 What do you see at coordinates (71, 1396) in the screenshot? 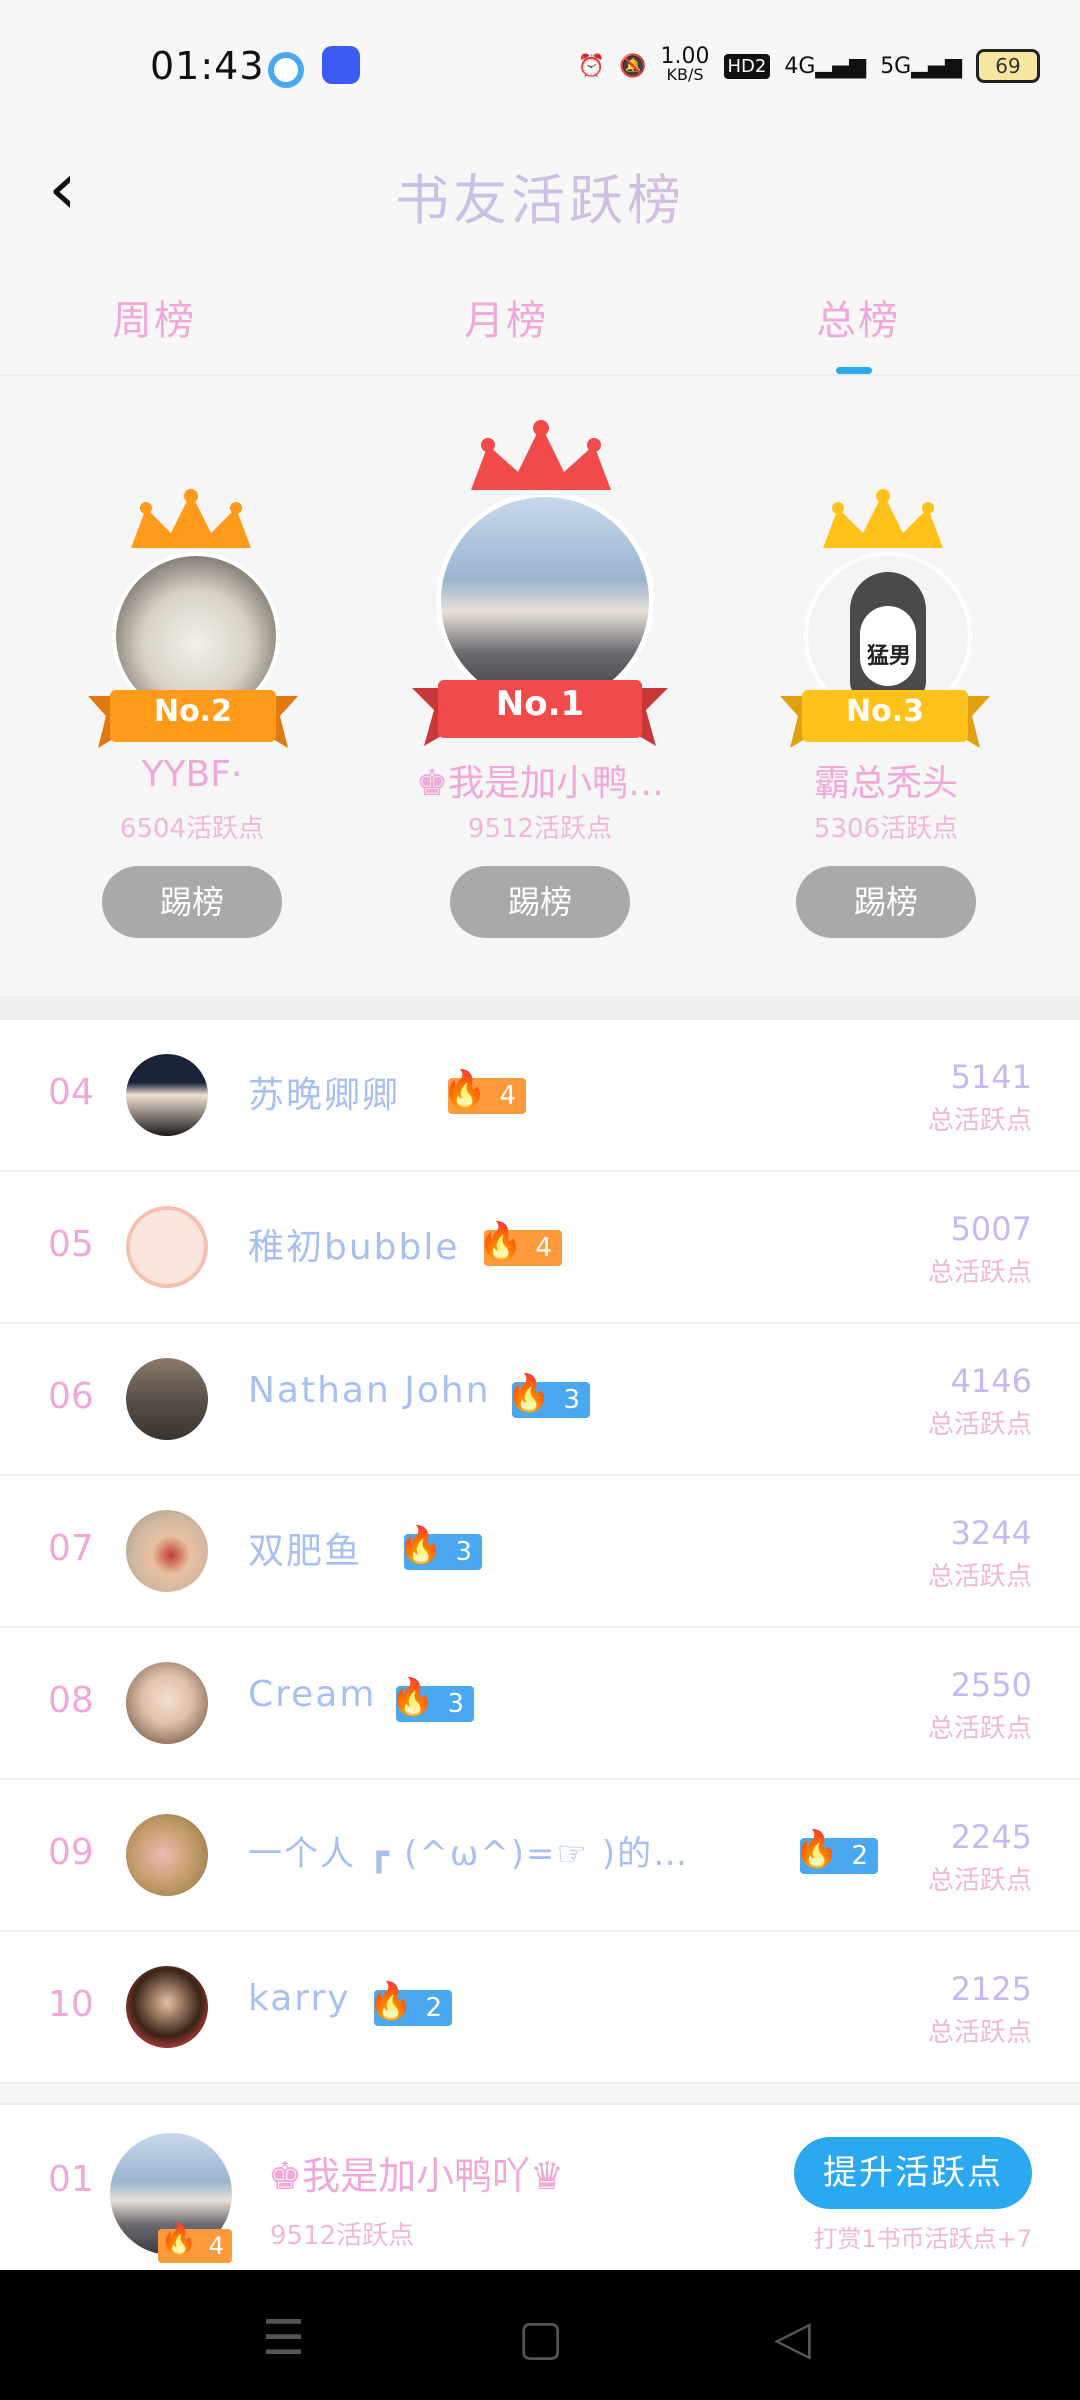
I see `rank-number: 06` at bounding box center [71, 1396].